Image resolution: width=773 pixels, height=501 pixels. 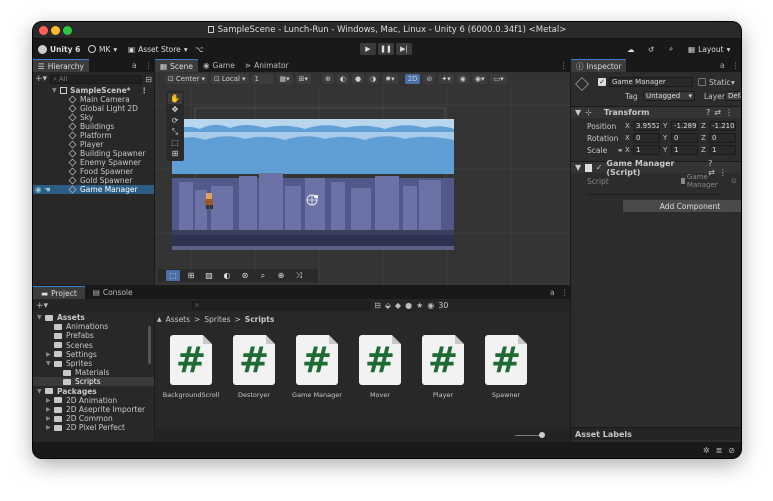 What do you see at coordinates (498, 79) in the screenshot?
I see `camera-settings-button: ▭▾` at bounding box center [498, 79].